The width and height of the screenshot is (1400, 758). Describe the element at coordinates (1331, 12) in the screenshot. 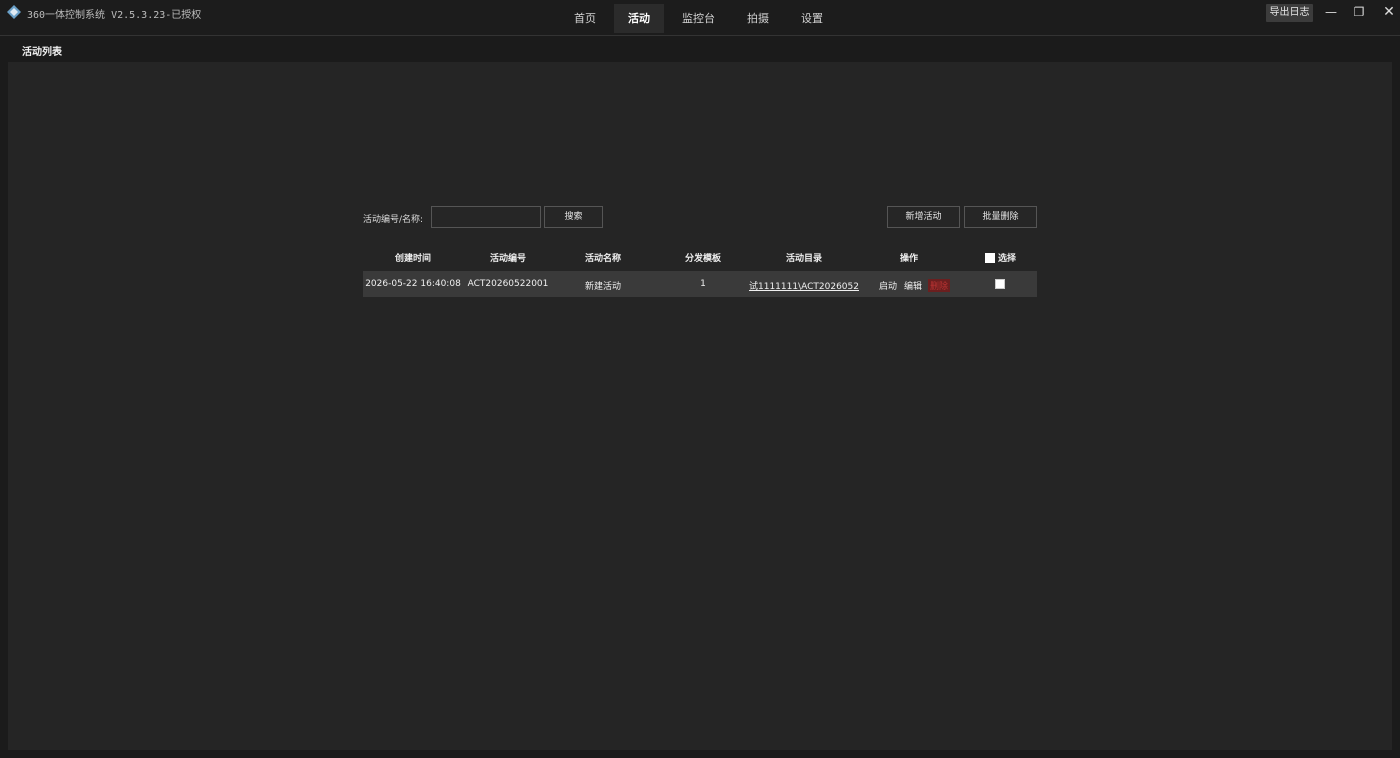

I see `minimize-icon: —` at that location.